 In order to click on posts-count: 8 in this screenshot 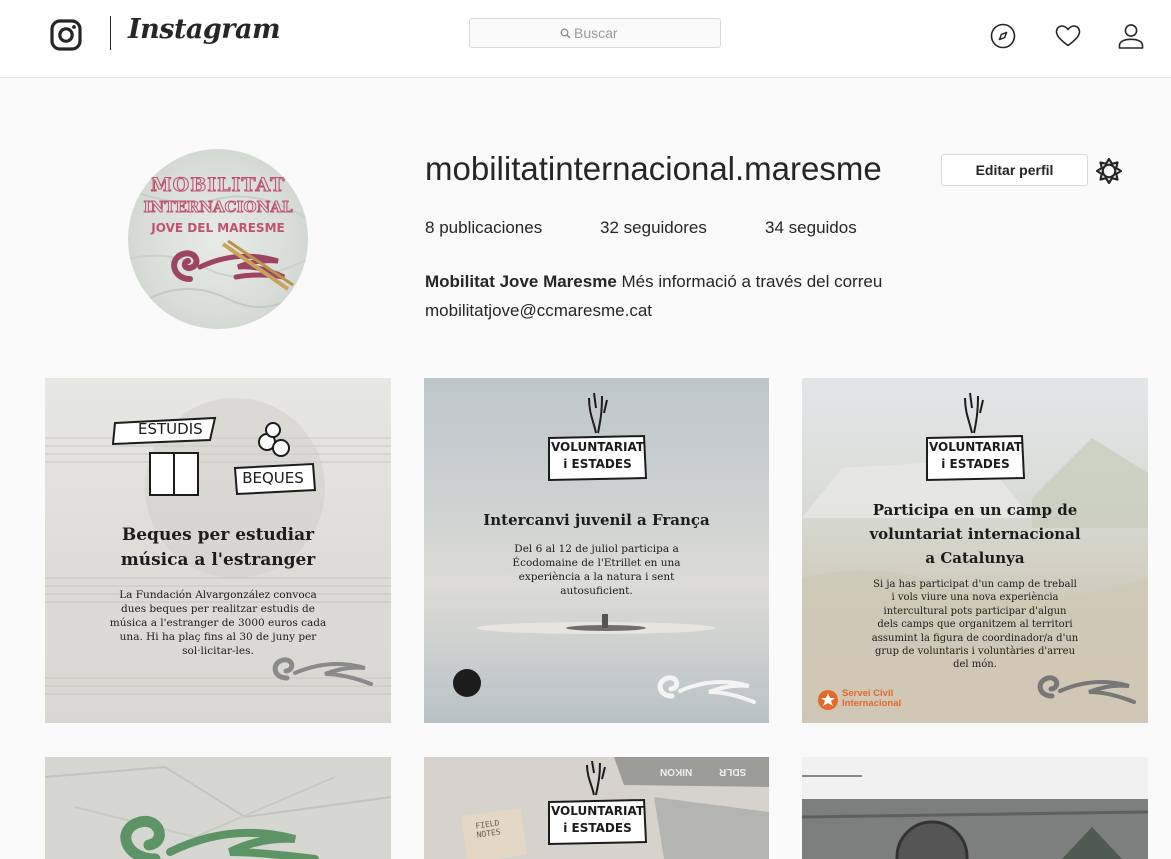, I will do `click(430, 227)`.